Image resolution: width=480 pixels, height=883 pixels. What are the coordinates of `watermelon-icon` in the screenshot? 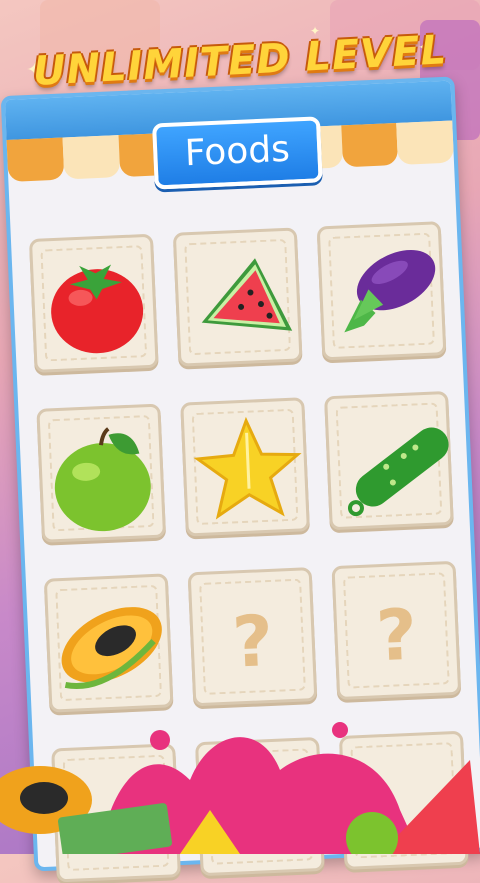 It's located at (247, 294).